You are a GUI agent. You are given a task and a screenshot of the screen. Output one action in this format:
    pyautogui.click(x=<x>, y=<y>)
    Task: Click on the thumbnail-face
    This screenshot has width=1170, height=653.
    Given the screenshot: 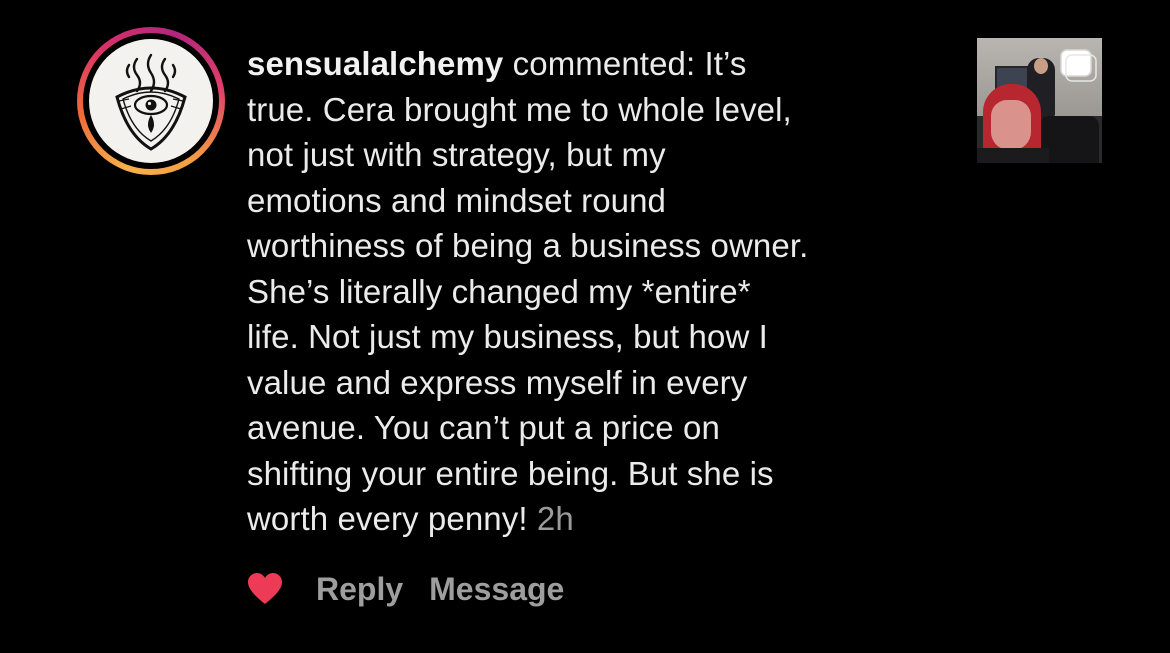 What is the action you would take?
    pyautogui.click(x=1011, y=125)
    